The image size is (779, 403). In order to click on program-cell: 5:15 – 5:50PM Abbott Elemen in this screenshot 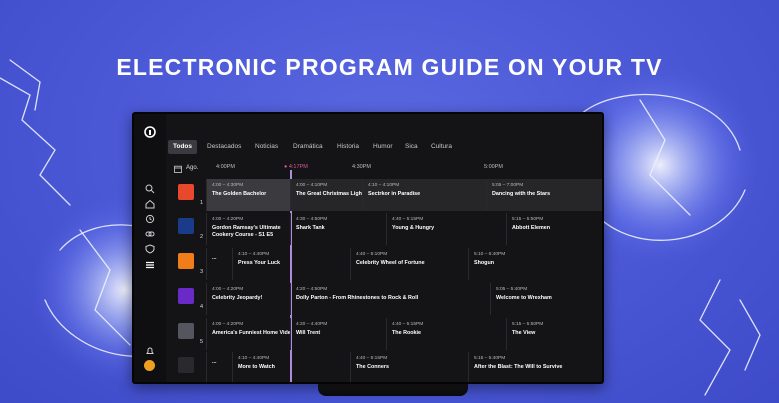, I will do `click(554, 229)`.